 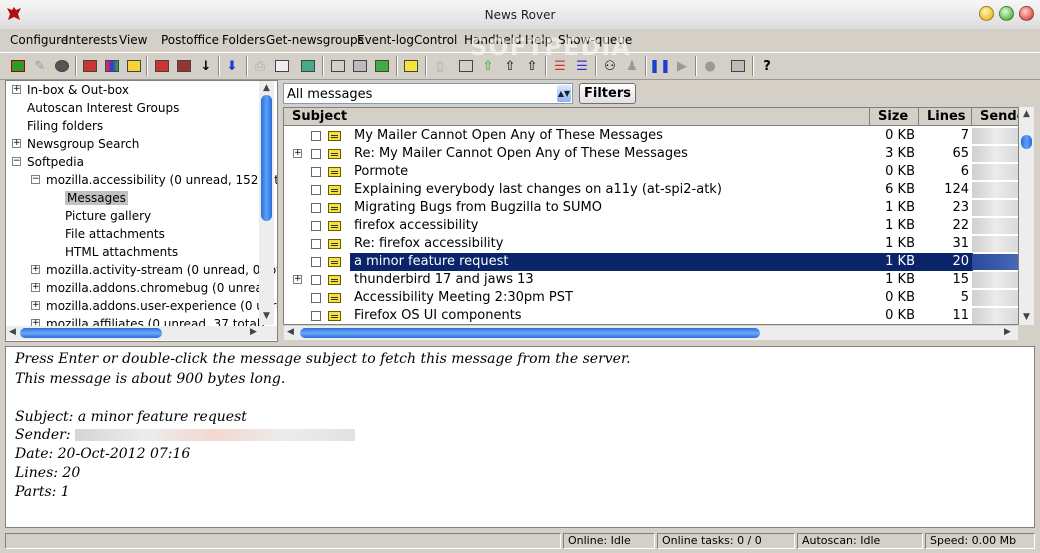 What do you see at coordinates (308, 66) in the screenshot?
I see `image-icon` at bounding box center [308, 66].